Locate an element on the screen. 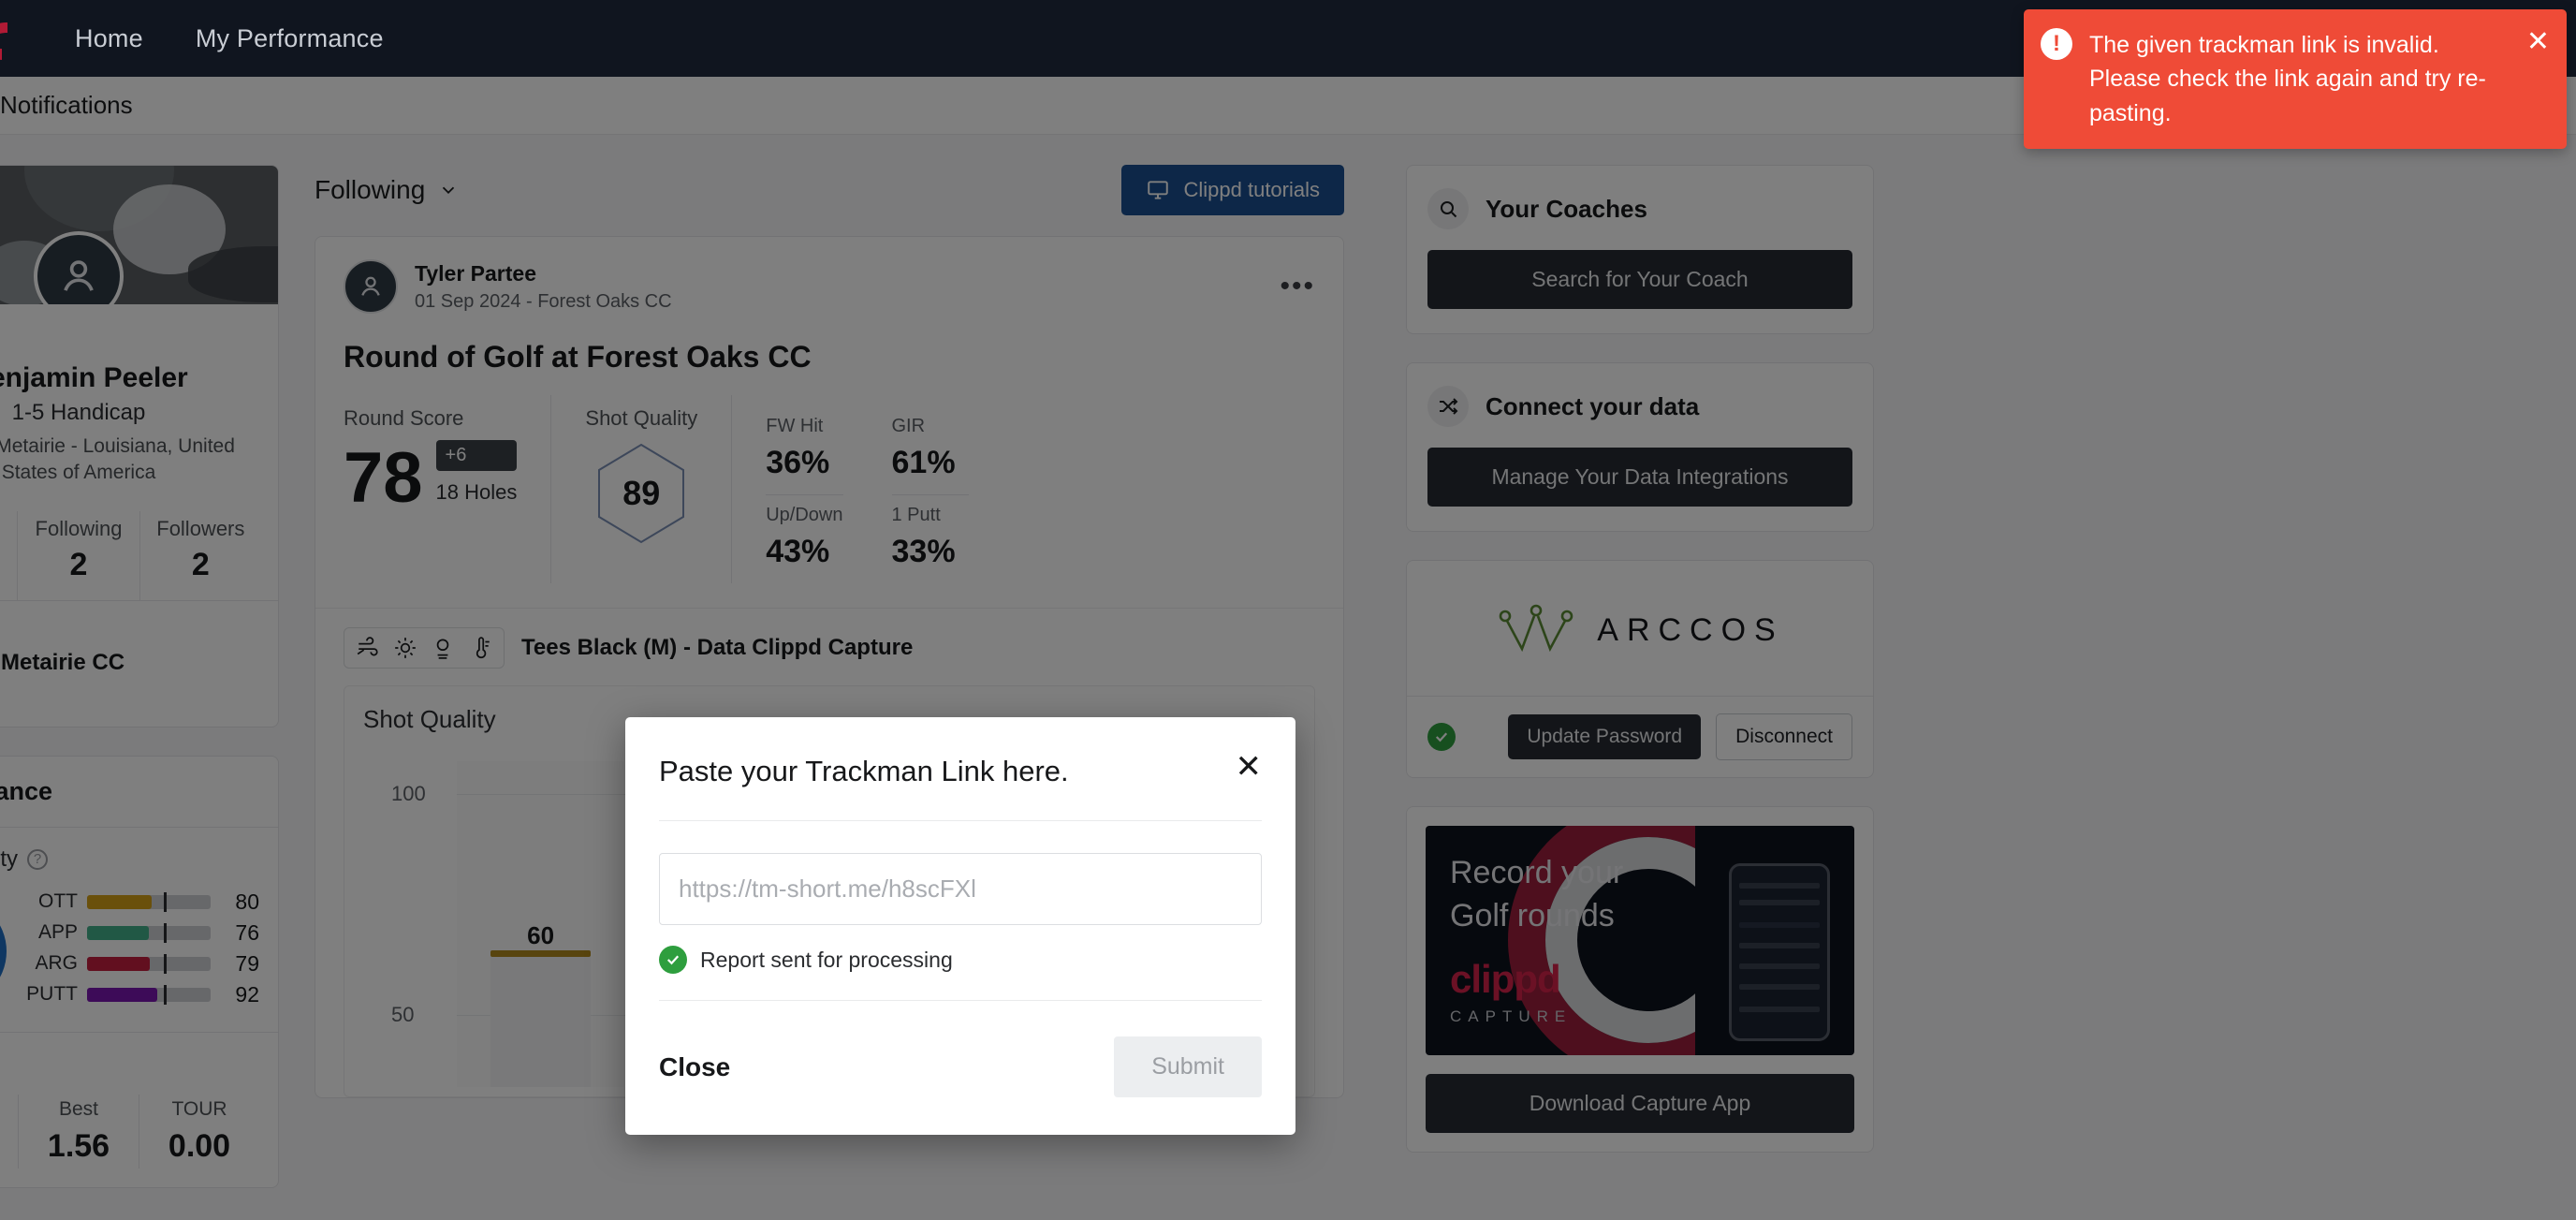 The image size is (2576, 1220). alert-icon: ! is located at coordinates (2056, 44).